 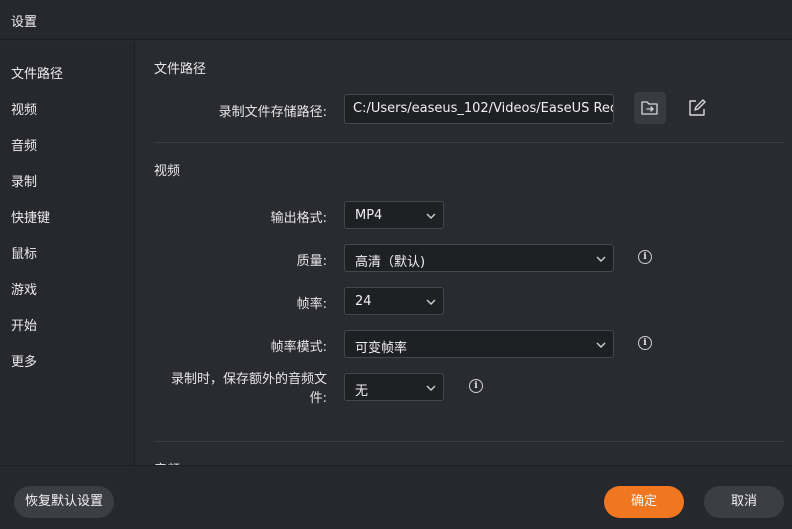 I want to click on cancel-button: 取消, so click(x=744, y=502).